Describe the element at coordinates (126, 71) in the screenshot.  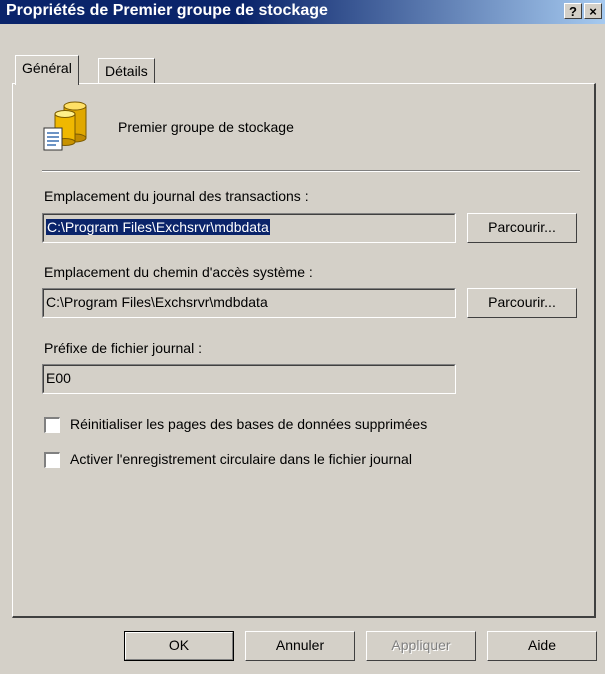
I see `tab-details: Détails` at that location.